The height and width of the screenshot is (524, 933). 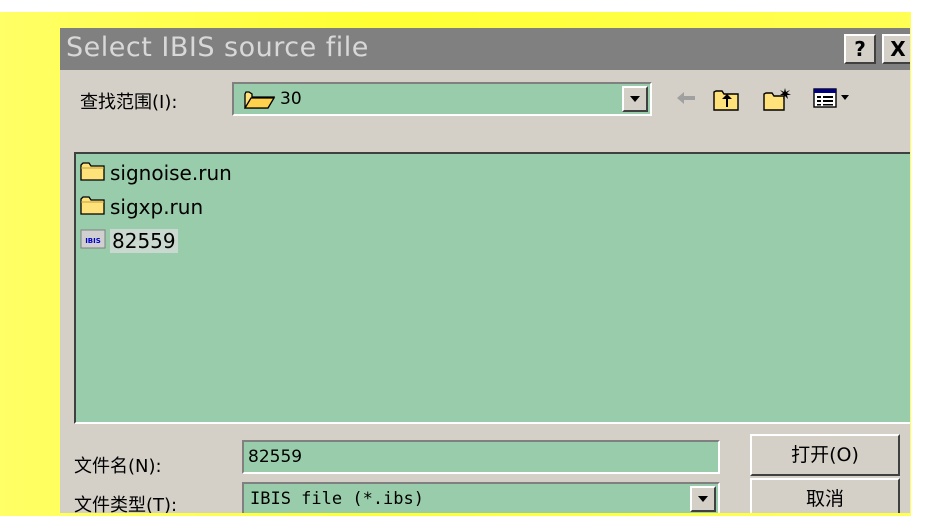 I want to click on look-in-label: 查找范围(I):, so click(x=129, y=102).